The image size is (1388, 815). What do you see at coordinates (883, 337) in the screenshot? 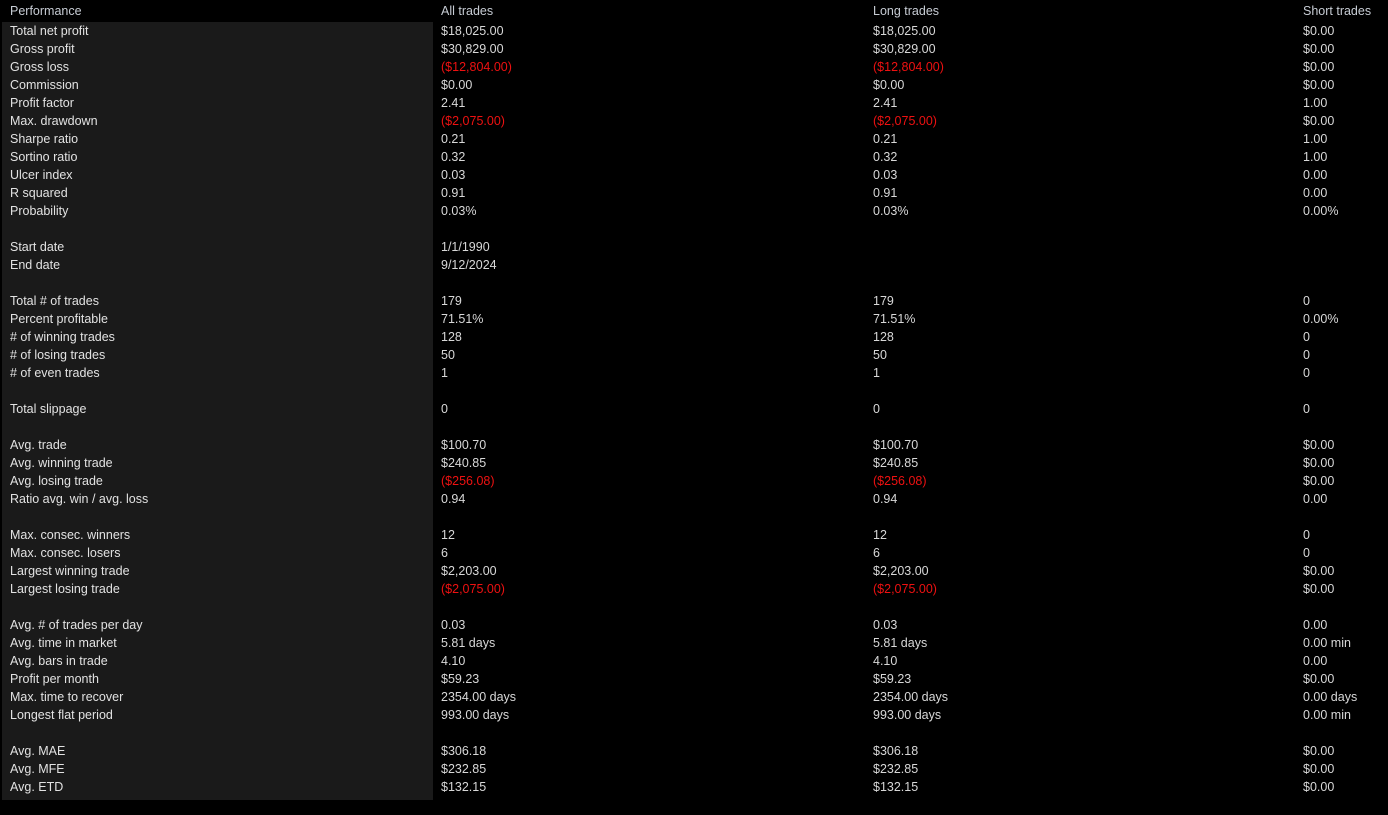
I see `metric-value-long-trades: 128` at bounding box center [883, 337].